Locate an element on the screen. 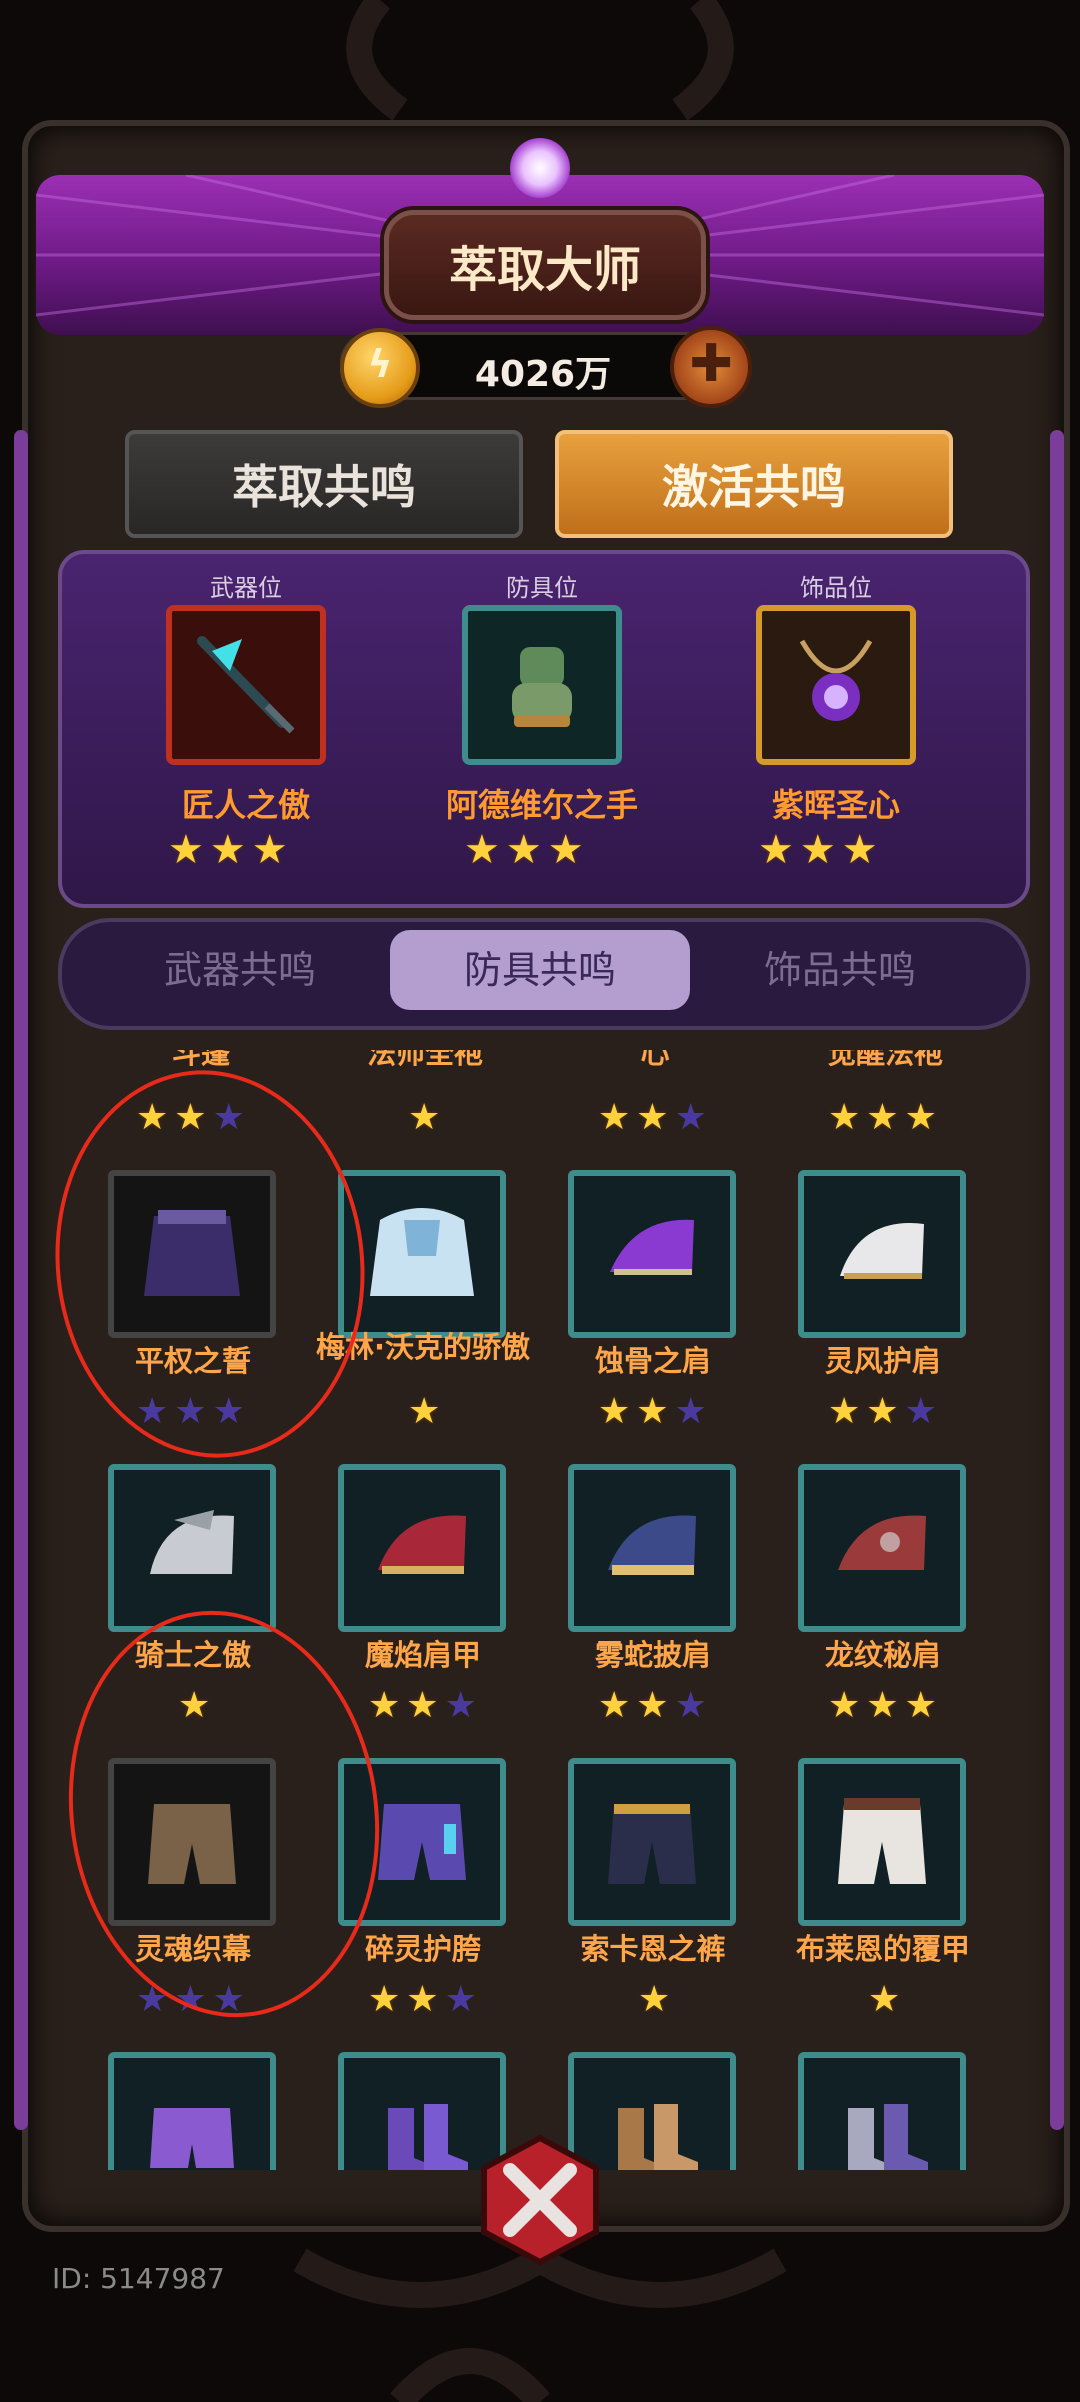 The width and height of the screenshot is (1080, 2402). slot-weapon is located at coordinates (246, 685).